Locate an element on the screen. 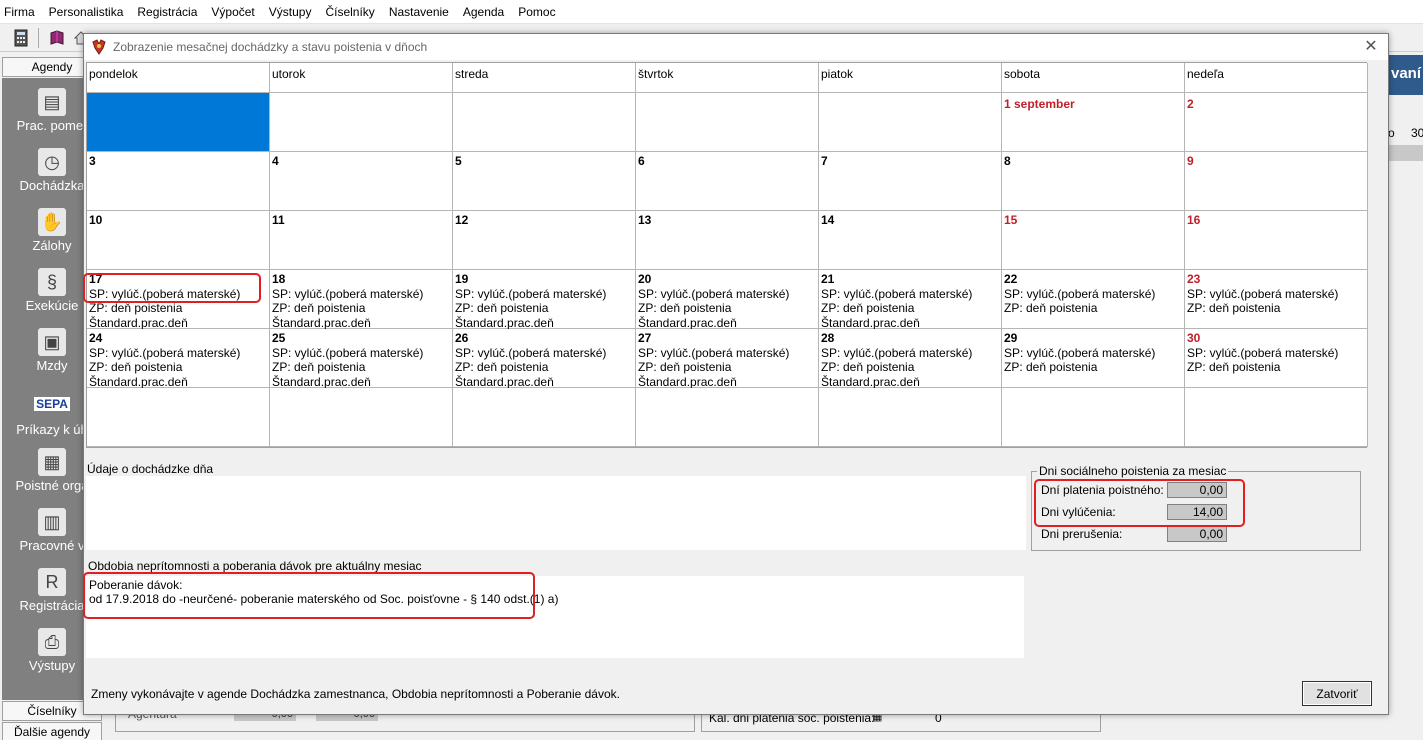  sepa-icon: SEPA is located at coordinates (52, 404).